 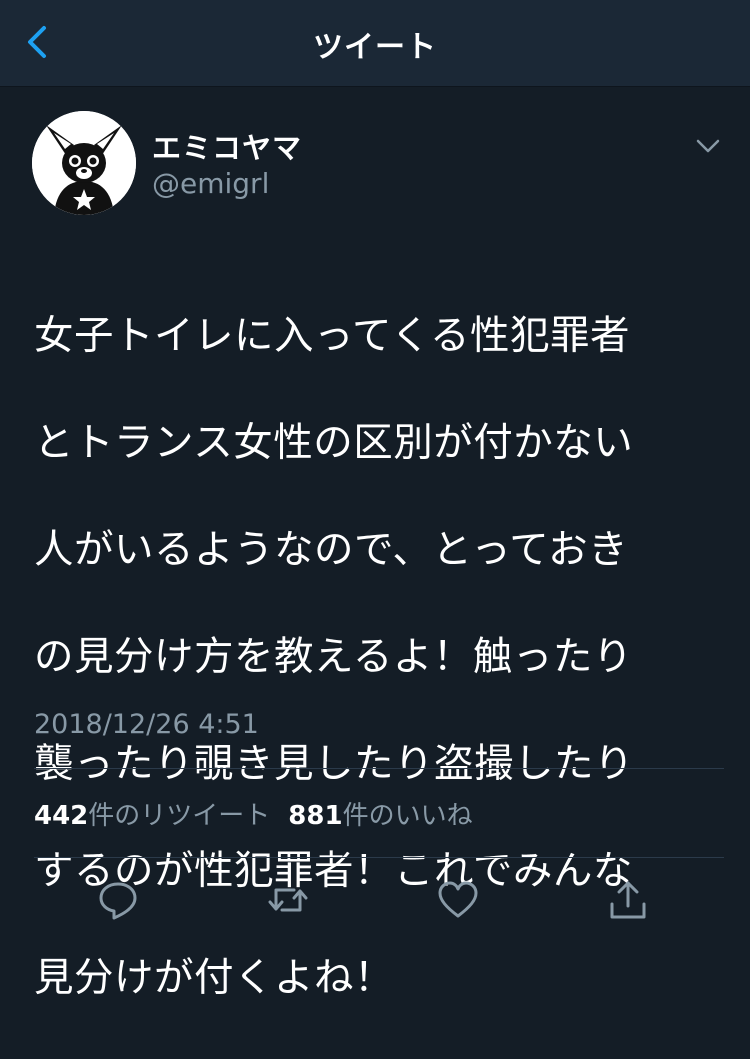 I want to click on like-button, so click(x=458, y=900).